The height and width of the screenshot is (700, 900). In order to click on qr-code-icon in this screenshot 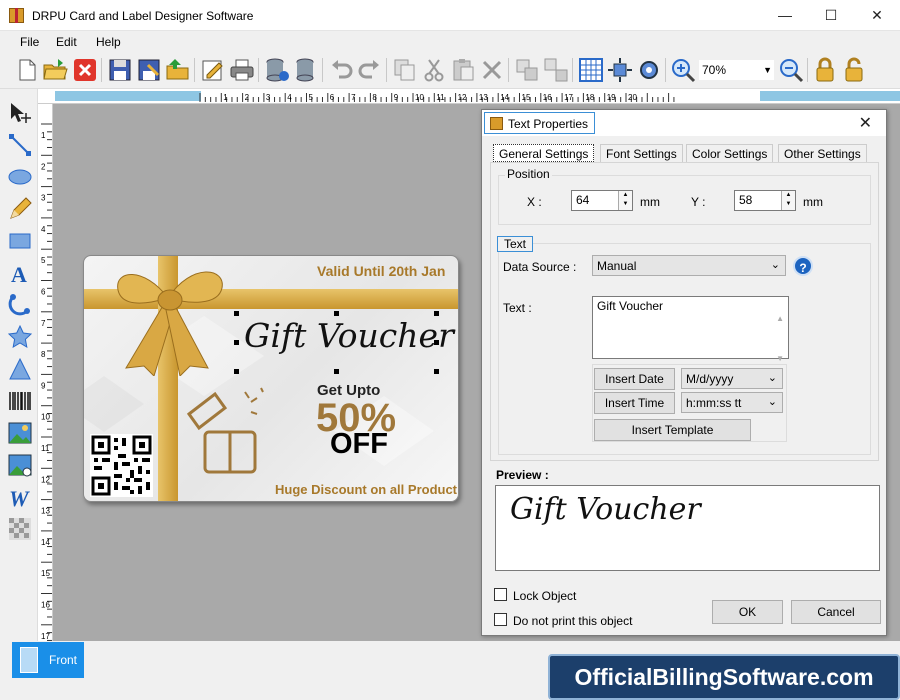, I will do `click(121, 465)`.